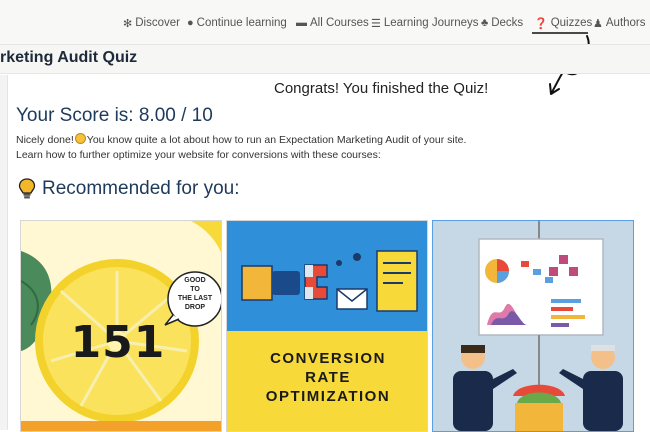 The height and width of the screenshot is (432, 650). Describe the element at coordinates (190, 23) in the screenshot. I see `play-circle-icon: ●` at that location.